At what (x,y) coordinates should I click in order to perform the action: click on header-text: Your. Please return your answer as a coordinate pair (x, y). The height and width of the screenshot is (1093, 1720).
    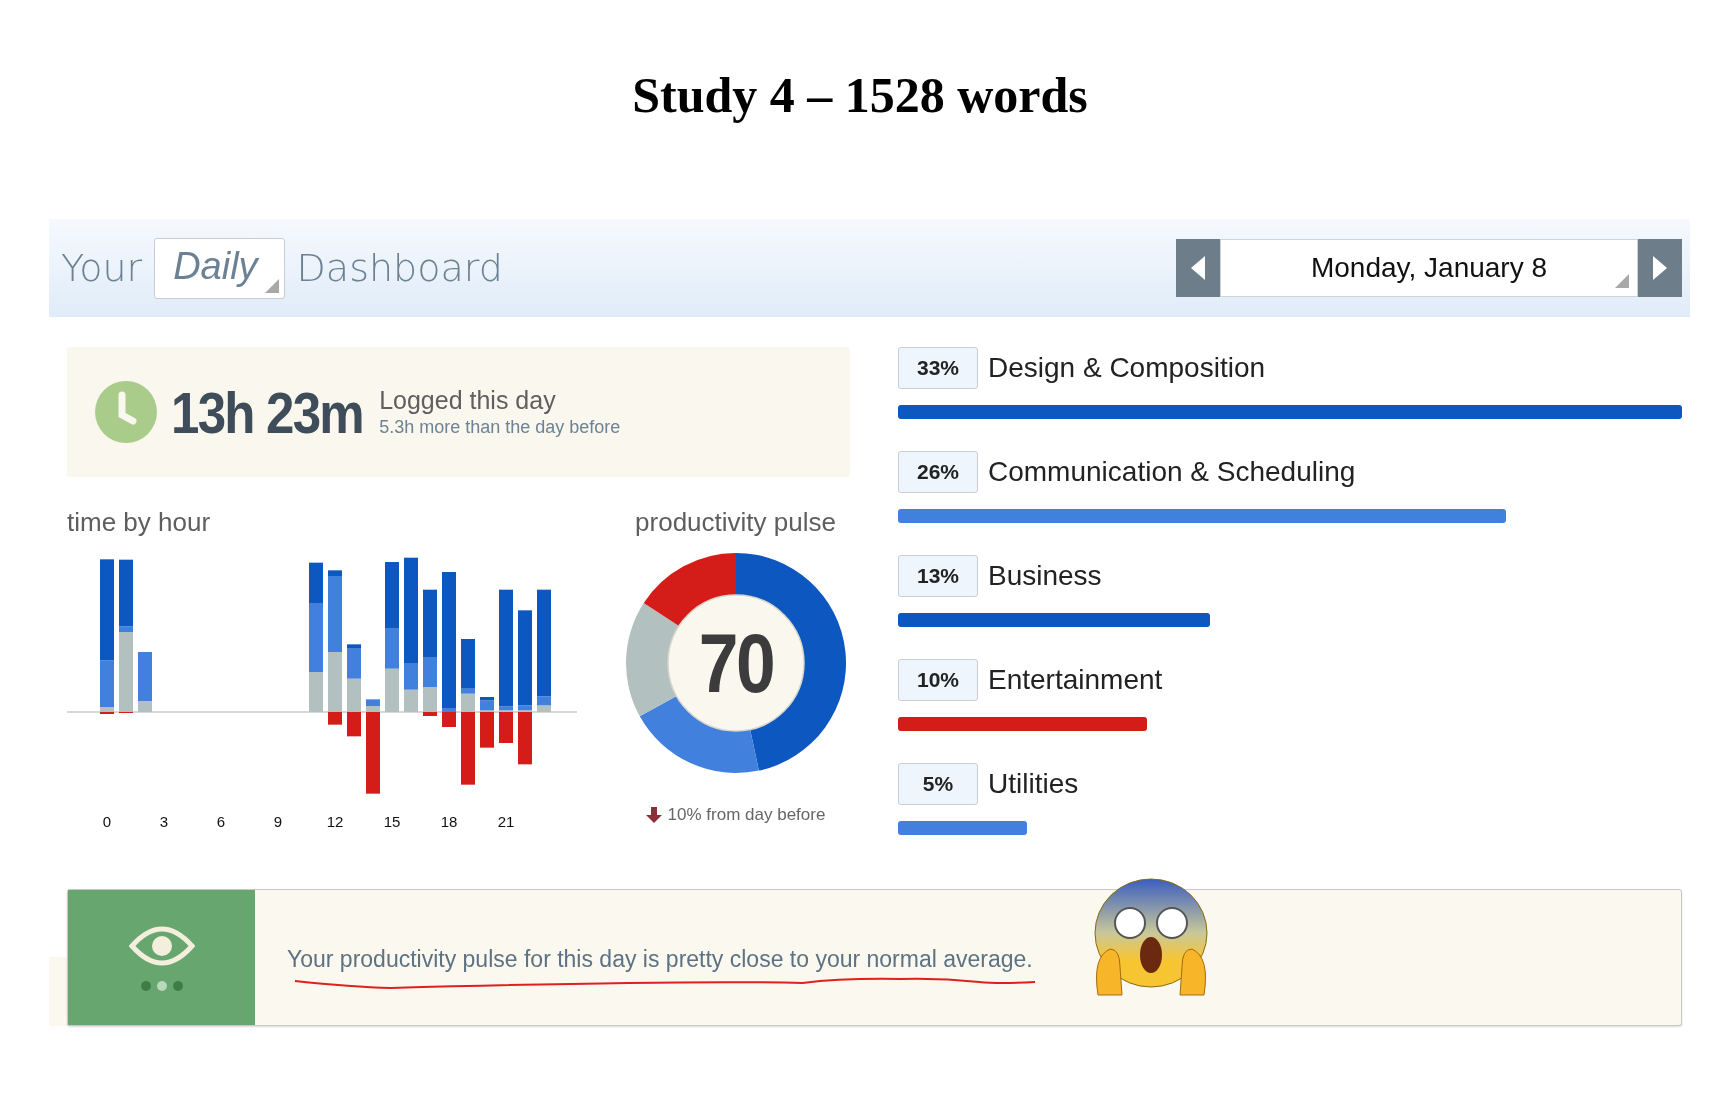
    Looking at the image, I should click on (102, 268).